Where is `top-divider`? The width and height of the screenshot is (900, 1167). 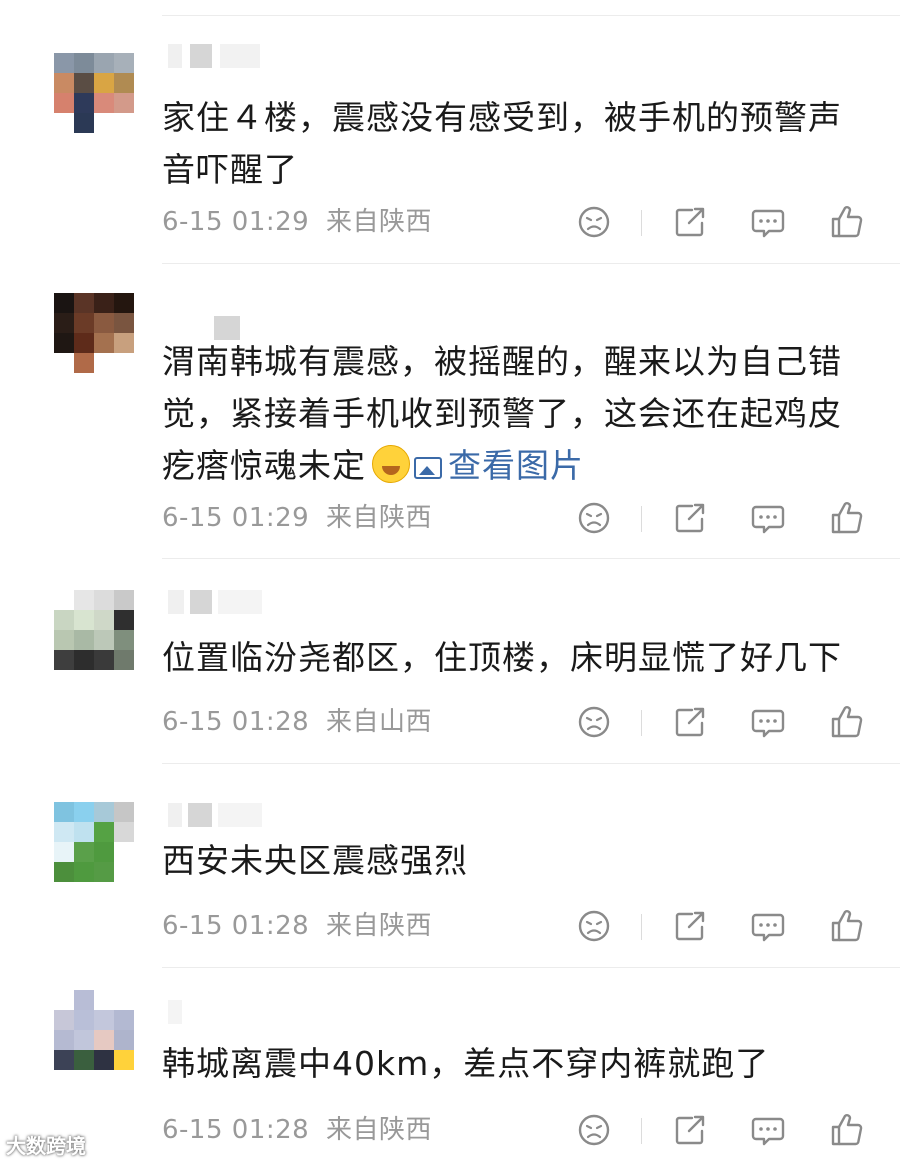 top-divider is located at coordinates (531, 15).